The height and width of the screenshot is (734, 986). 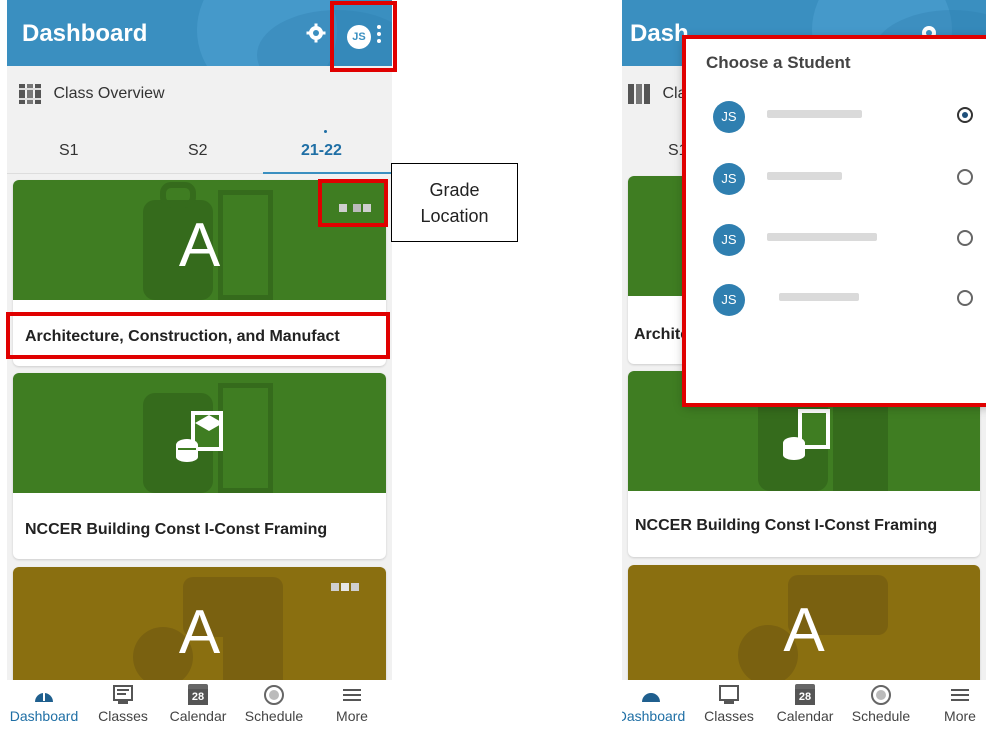 I want to click on page-title: Dash, so click(x=659, y=33).